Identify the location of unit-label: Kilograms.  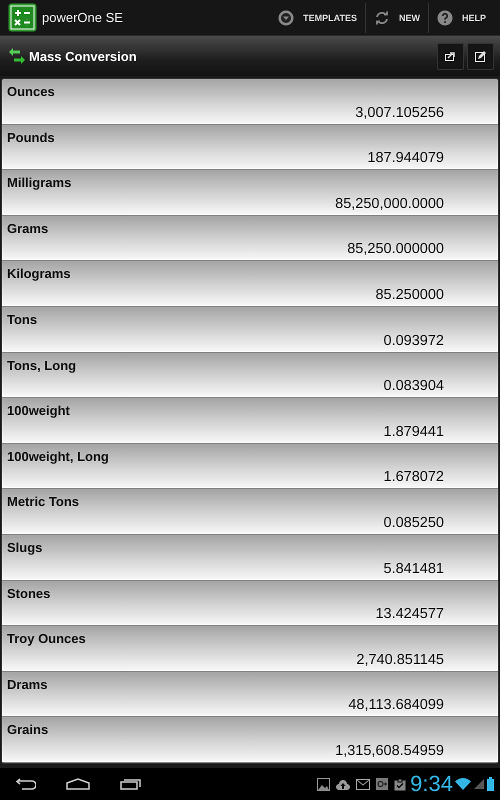
(39, 274).